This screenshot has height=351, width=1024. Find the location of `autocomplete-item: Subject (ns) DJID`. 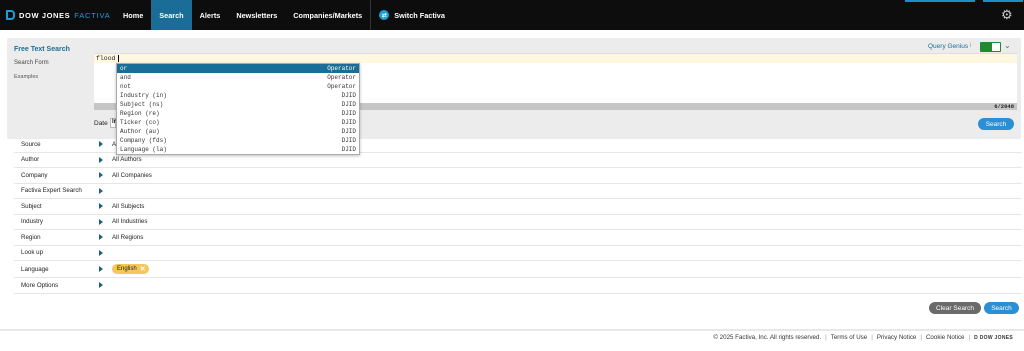

autocomplete-item: Subject (ns) DJID is located at coordinates (238, 104).